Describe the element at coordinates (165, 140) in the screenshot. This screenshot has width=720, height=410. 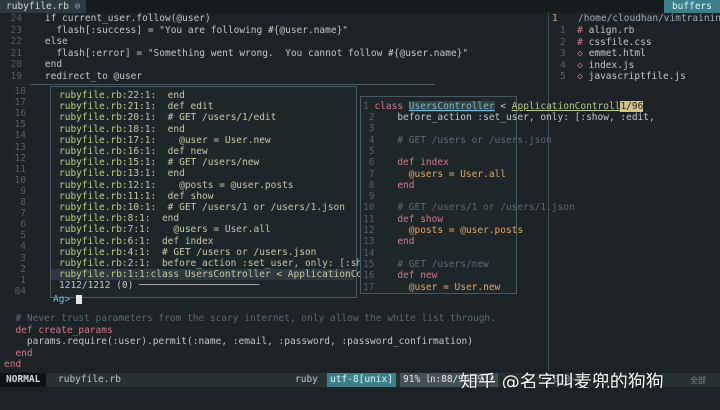
I see `ag-result-row: rubyfile.rb:17:1: @user = User.new` at that location.